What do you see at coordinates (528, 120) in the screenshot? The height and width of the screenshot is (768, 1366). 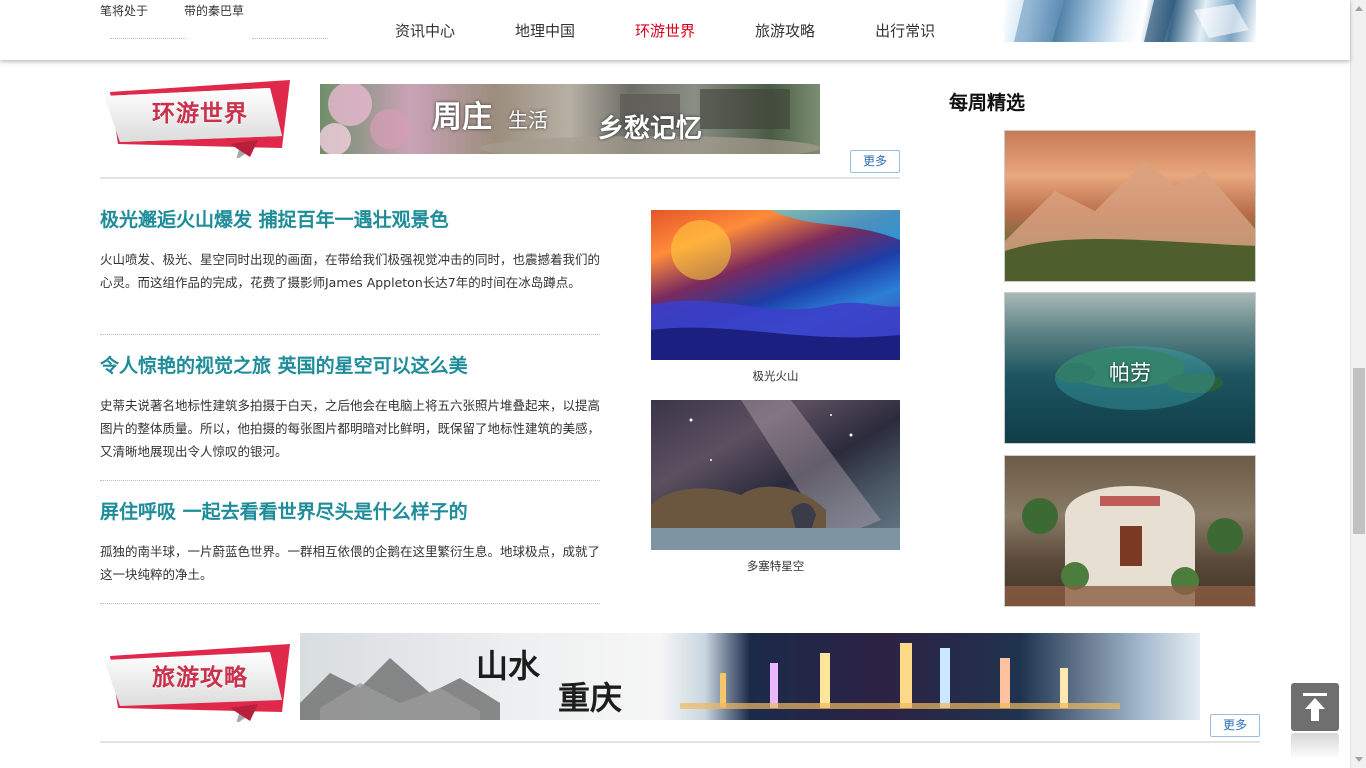 I see `banner-subtitle-life: 生活` at bounding box center [528, 120].